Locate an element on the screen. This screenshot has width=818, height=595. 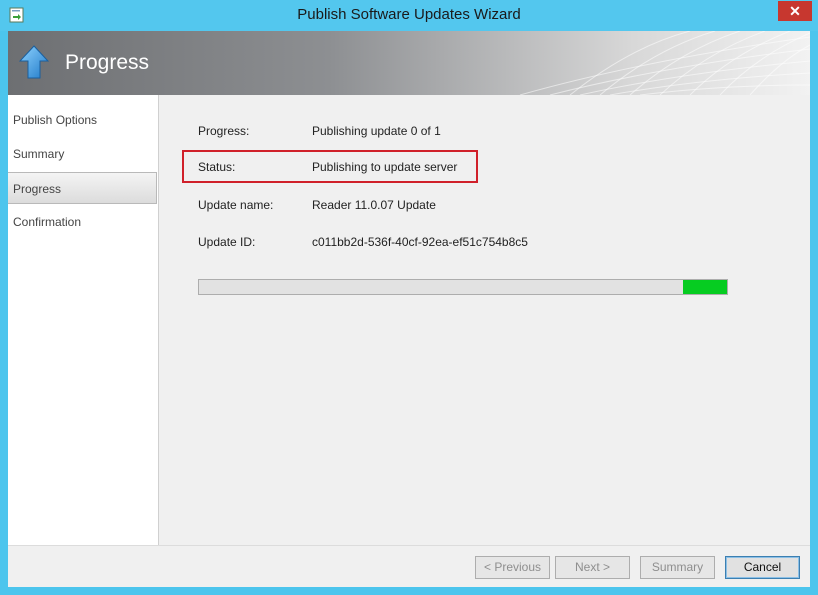
progress-label: Progress: is located at coordinates (224, 131).